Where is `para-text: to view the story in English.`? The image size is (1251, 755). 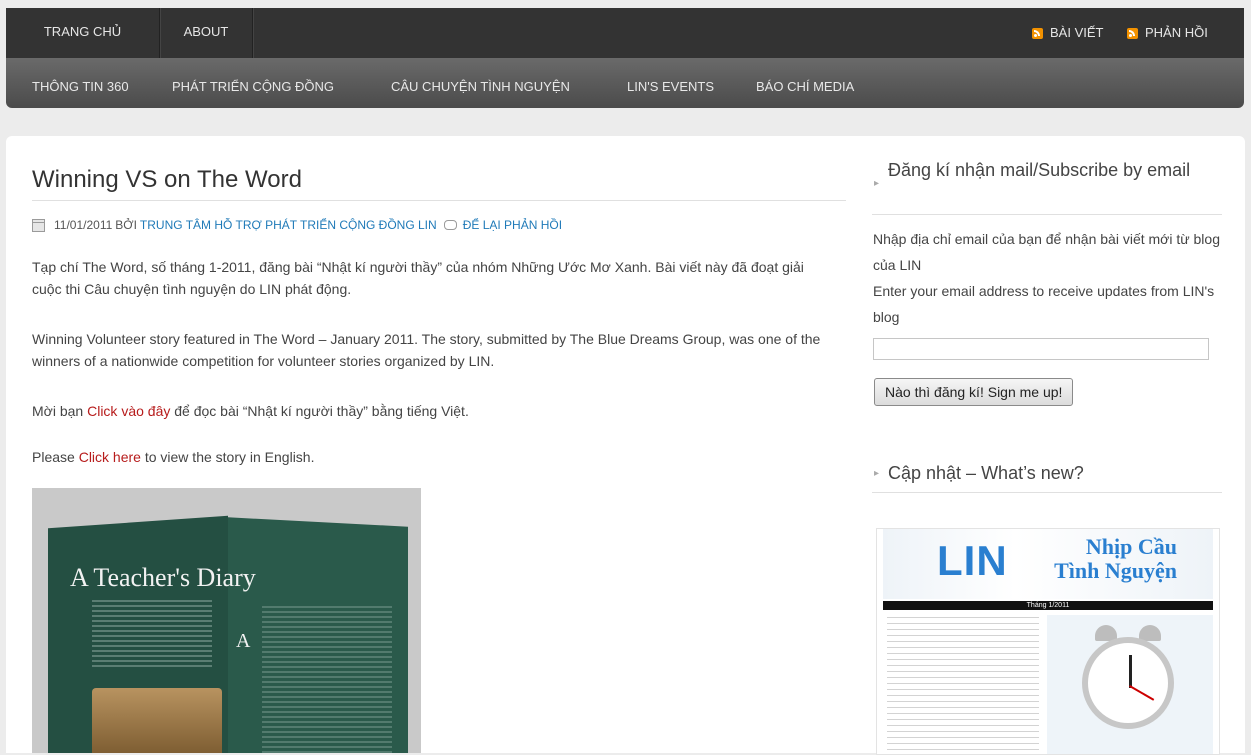
para-text: to view the story in English. is located at coordinates (227, 457).